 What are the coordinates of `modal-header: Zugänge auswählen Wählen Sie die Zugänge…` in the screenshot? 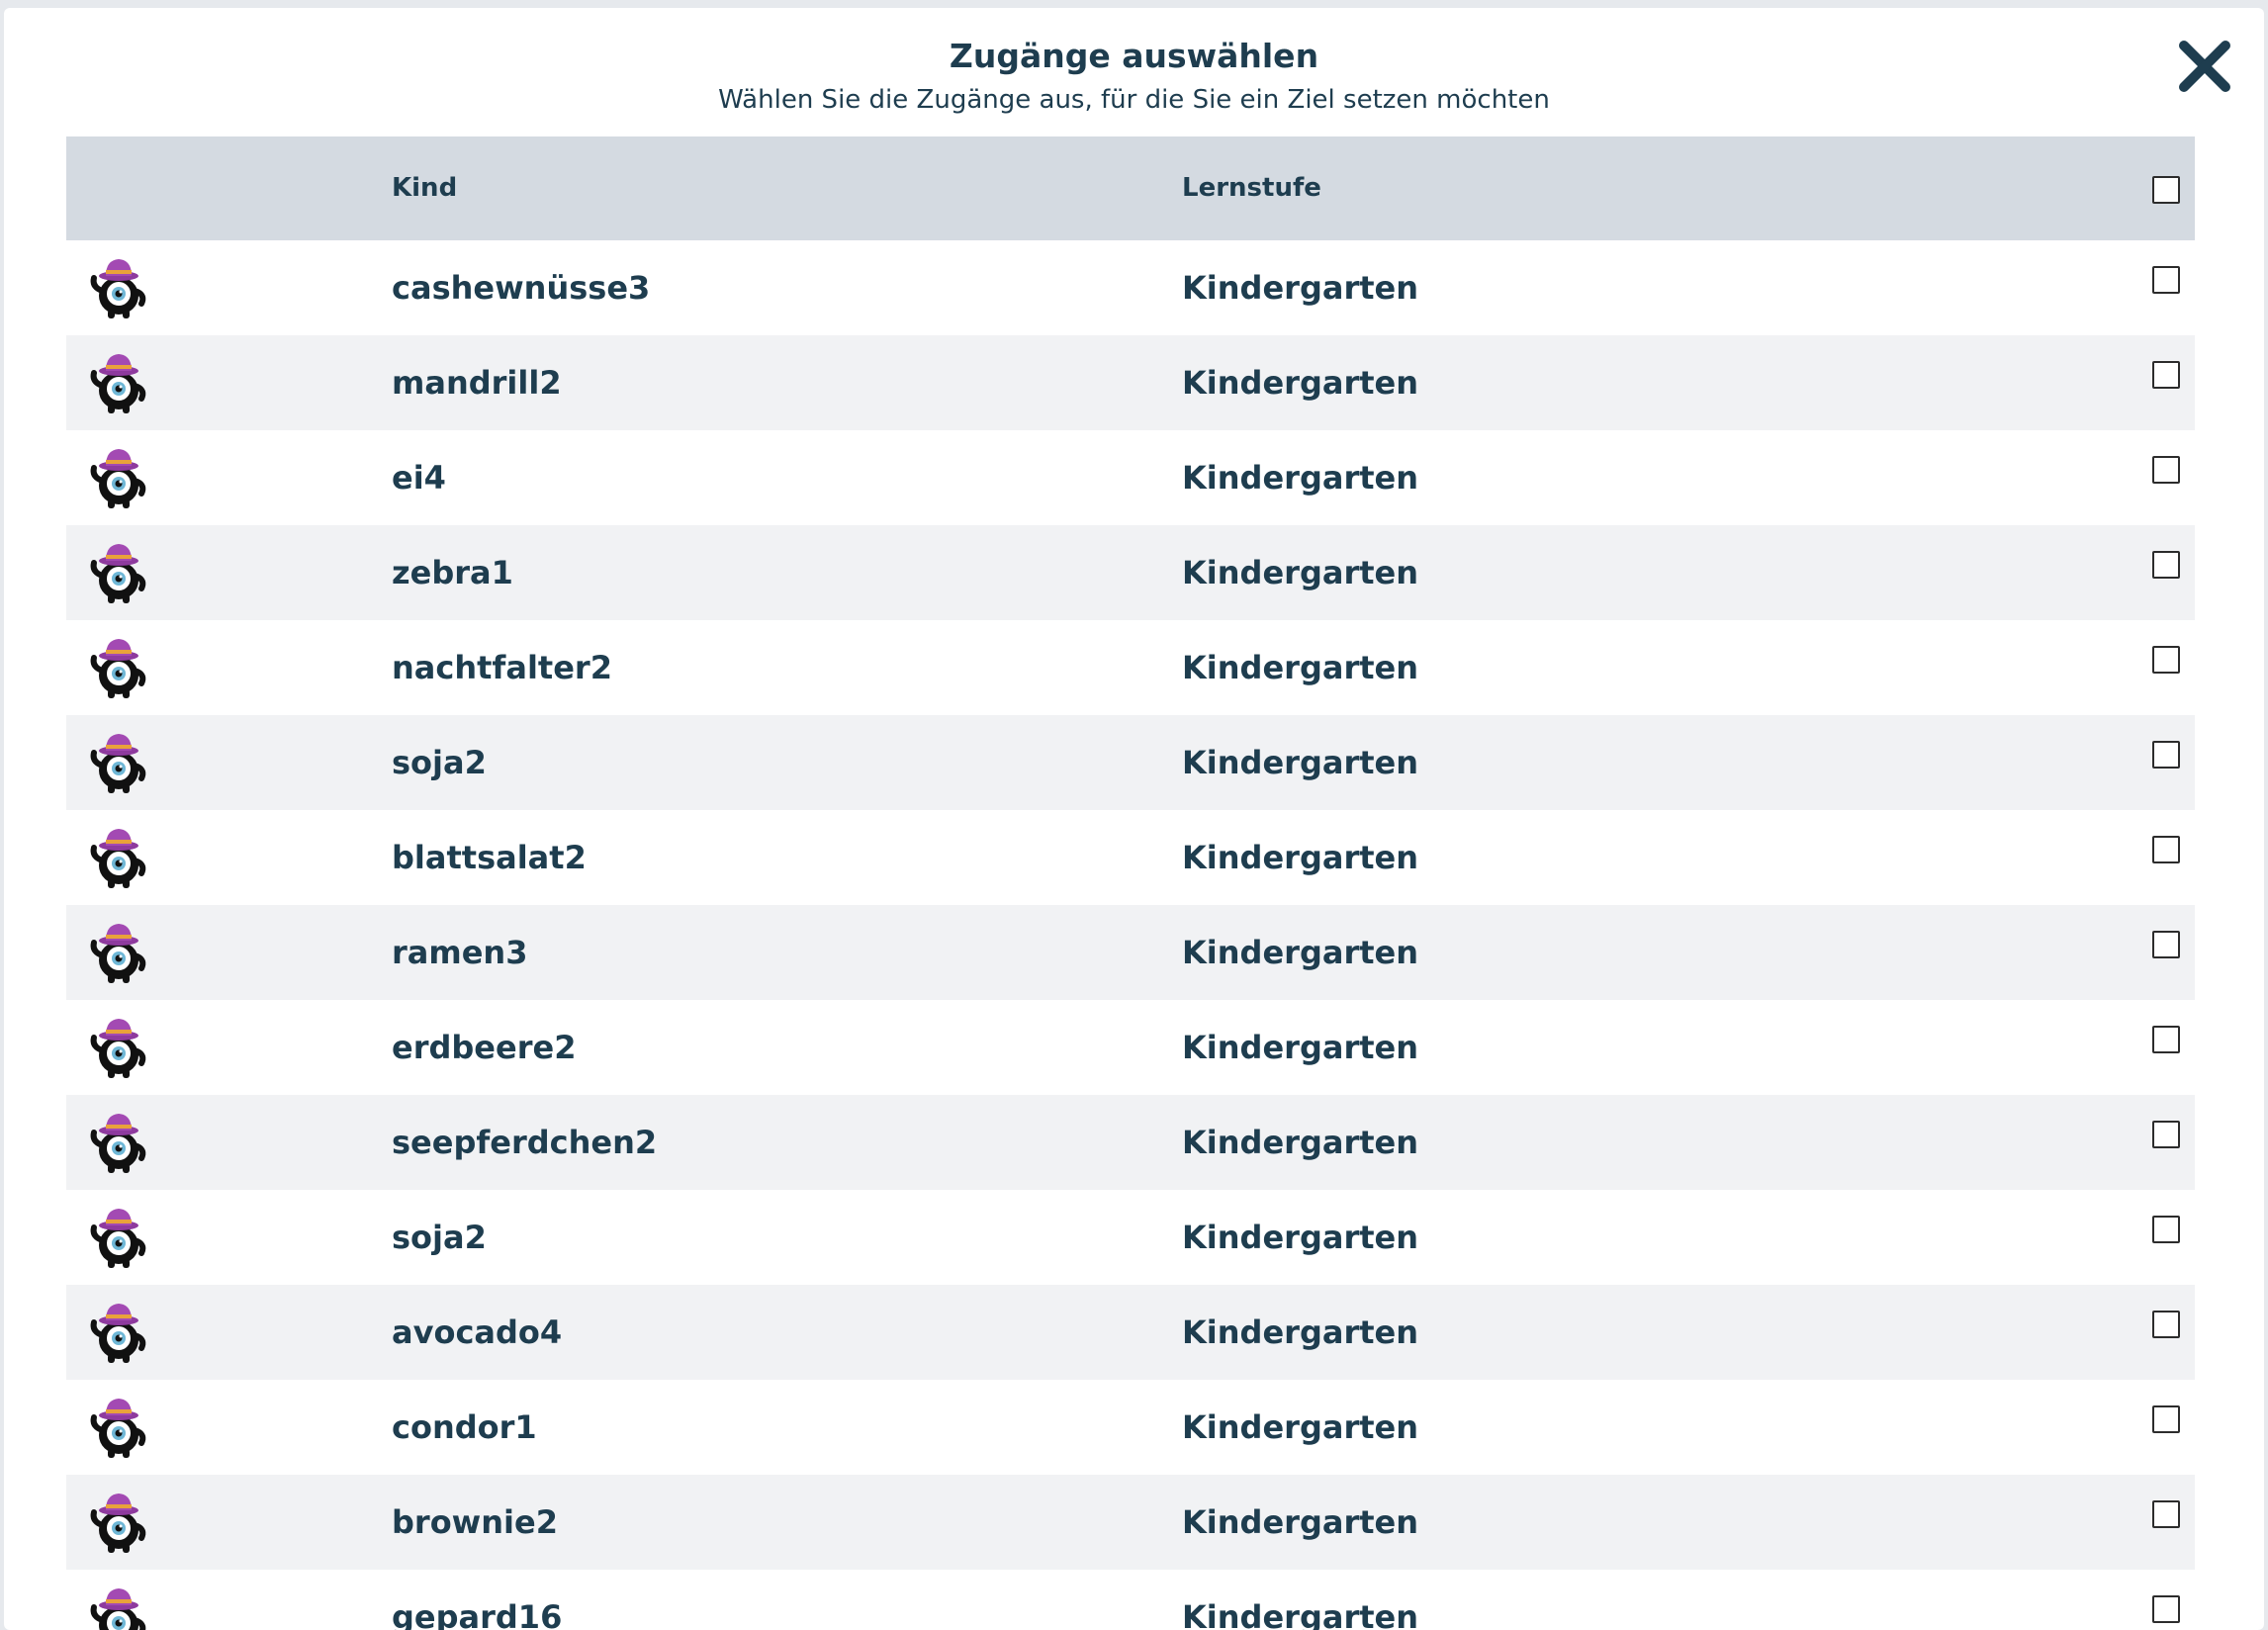 It's located at (1134, 72).